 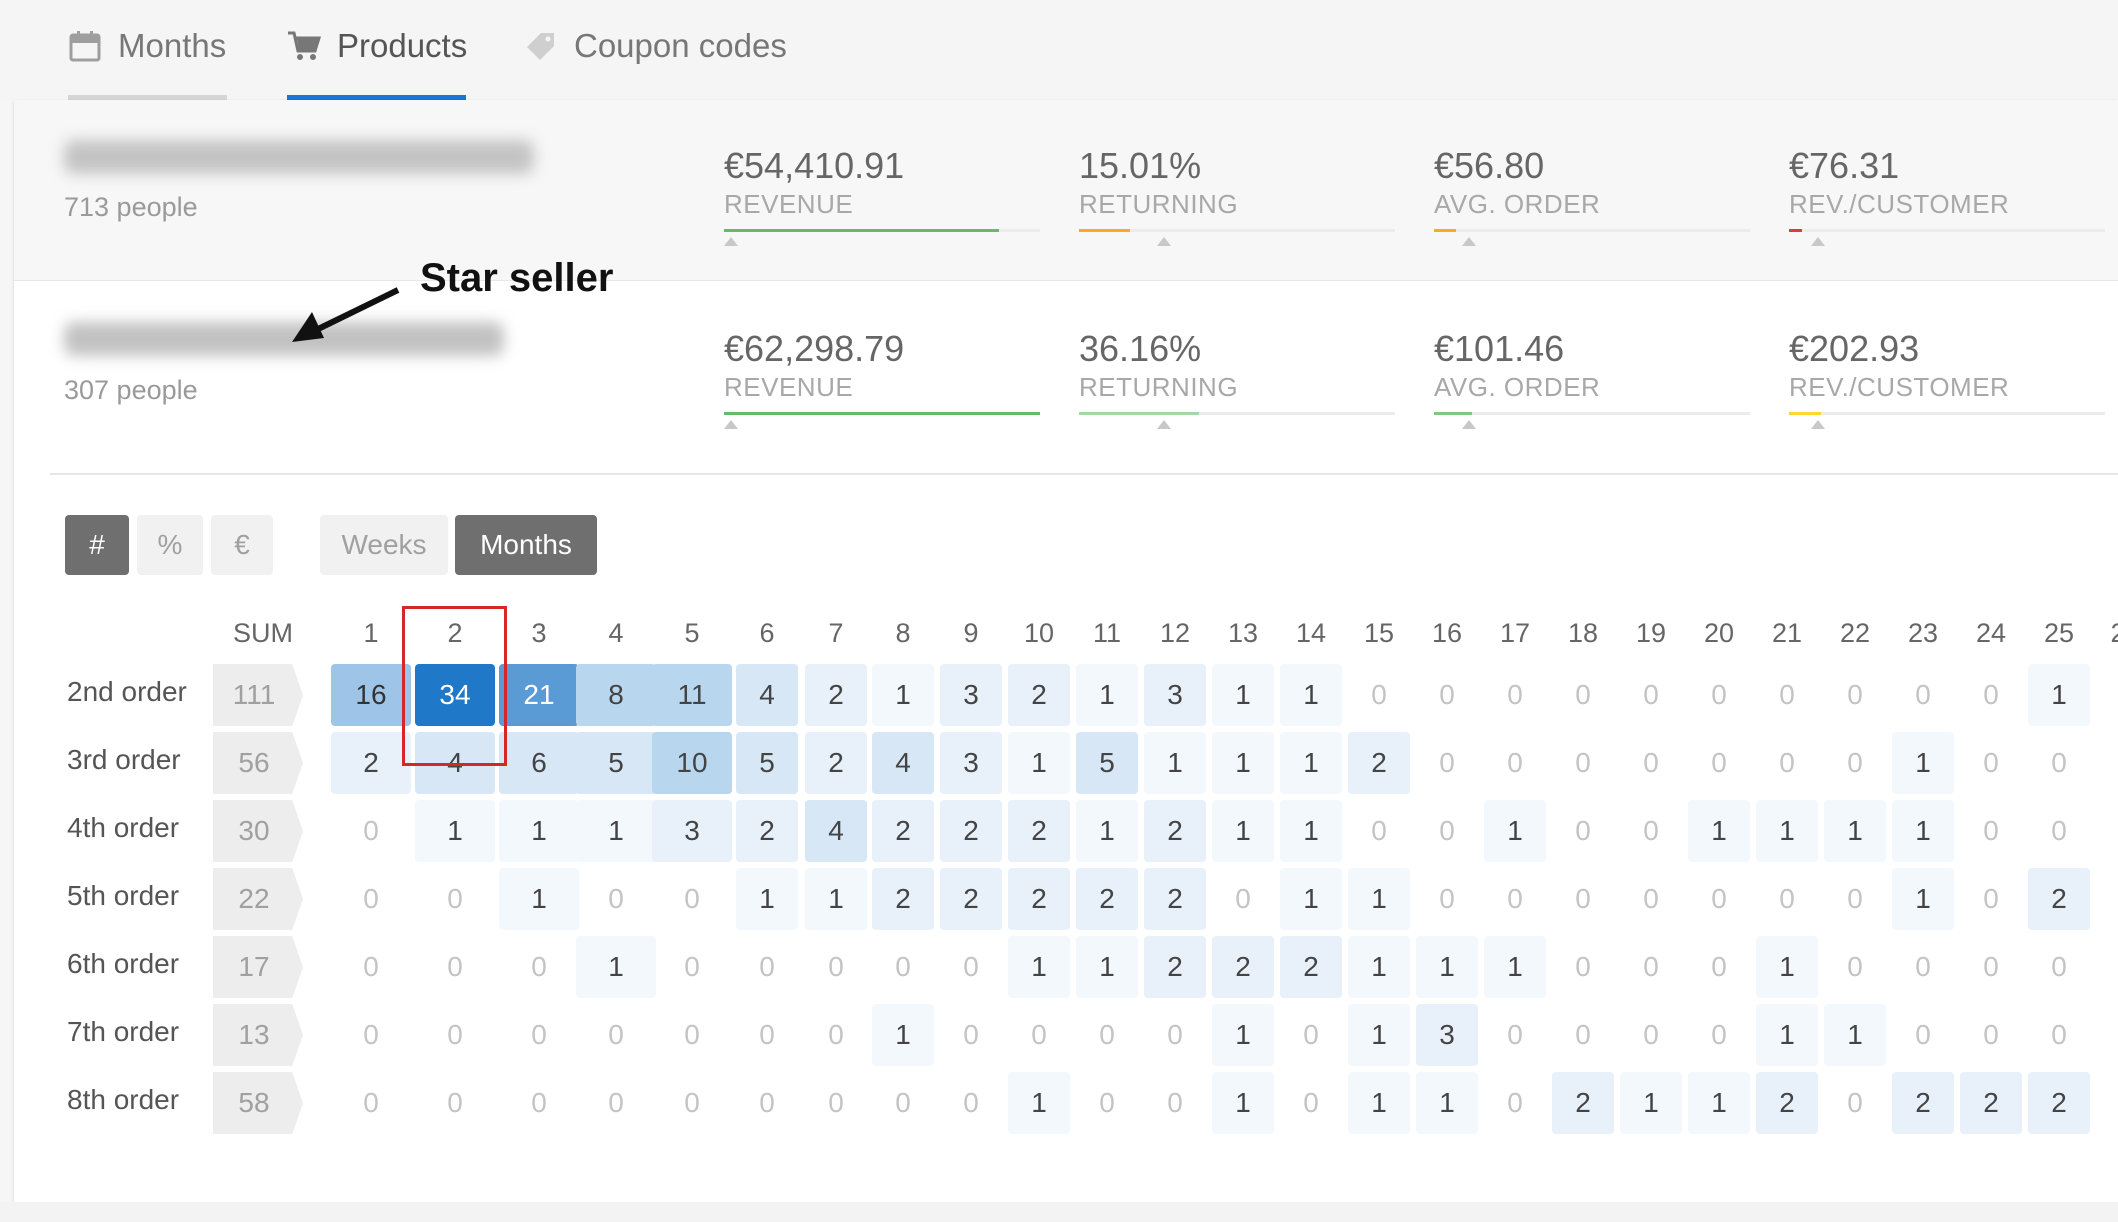 What do you see at coordinates (680, 45) in the screenshot?
I see `tab-coupon-codes-label: Coupon codes` at bounding box center [680, 45].